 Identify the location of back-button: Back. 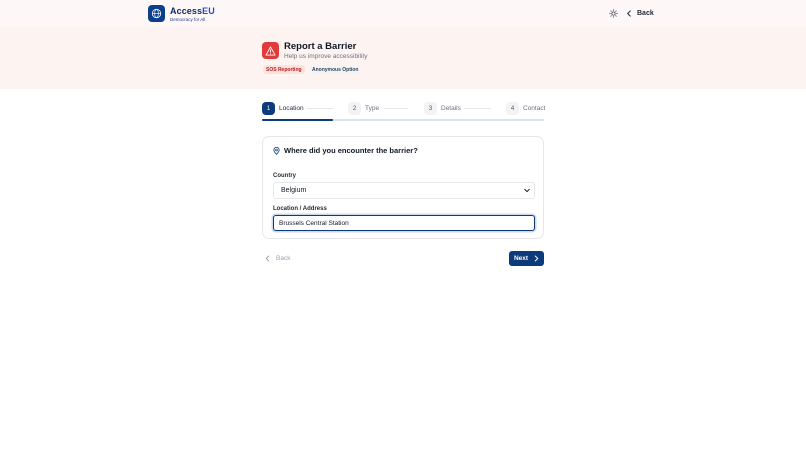
(277, 258).